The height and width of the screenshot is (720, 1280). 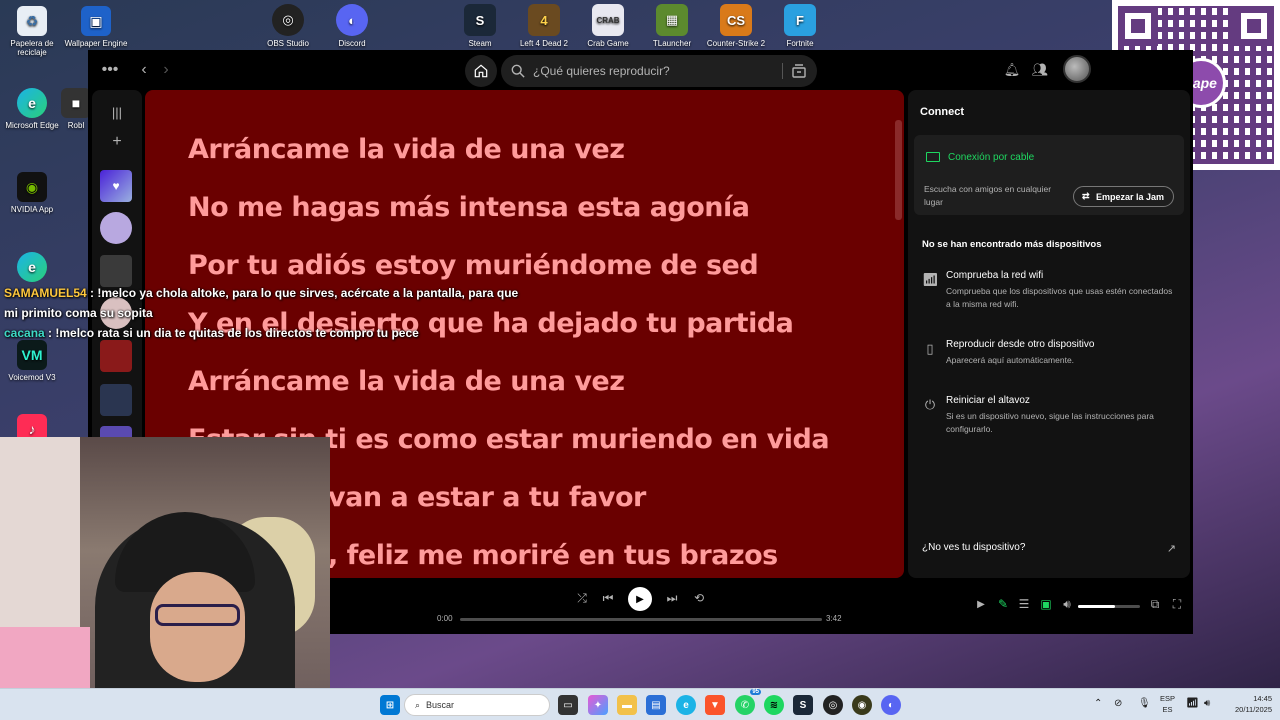 I want to click on cable-connection-label: Conexión por cable, so click(x=991, y=157).